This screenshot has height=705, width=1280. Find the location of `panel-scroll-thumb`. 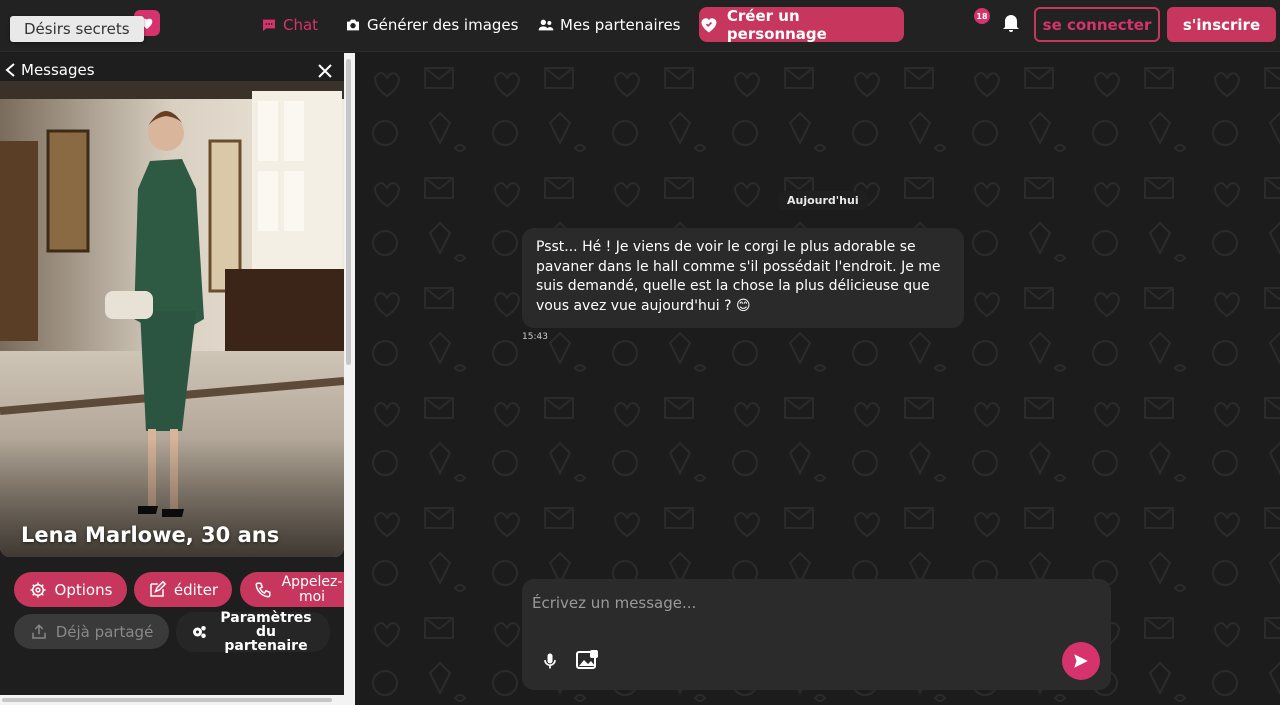

panel-scroll-thumb is located at coordinates (348, 212).